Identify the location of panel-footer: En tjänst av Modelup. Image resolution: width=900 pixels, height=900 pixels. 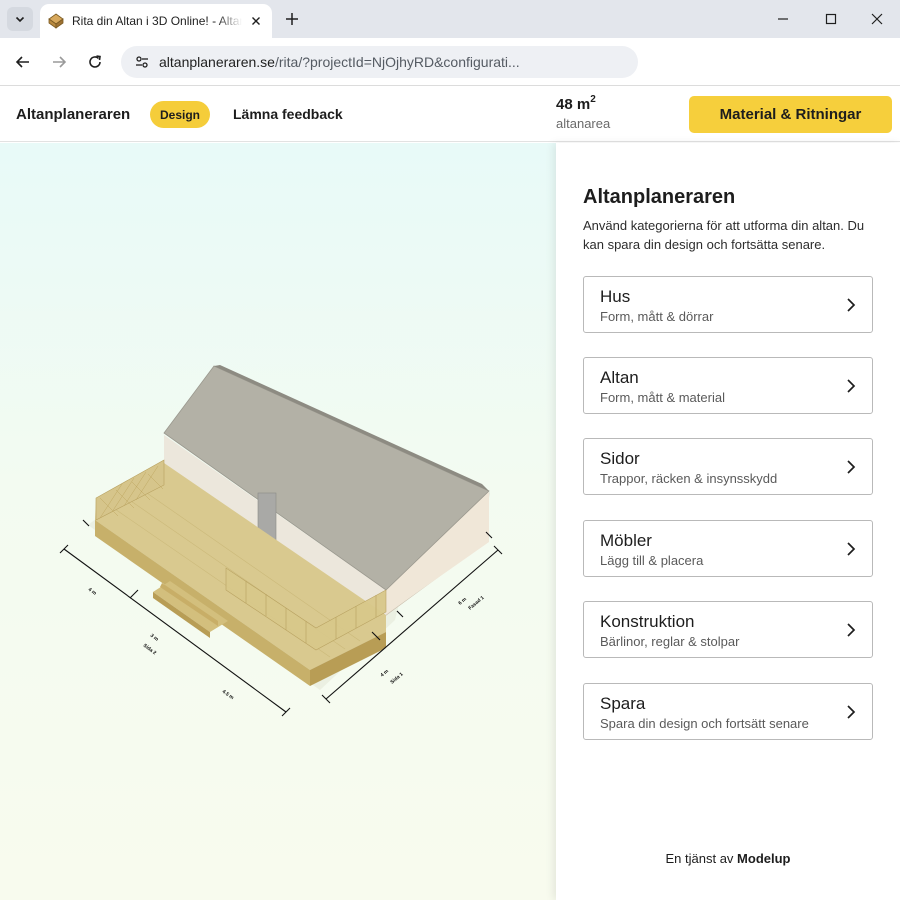
(728, 858).